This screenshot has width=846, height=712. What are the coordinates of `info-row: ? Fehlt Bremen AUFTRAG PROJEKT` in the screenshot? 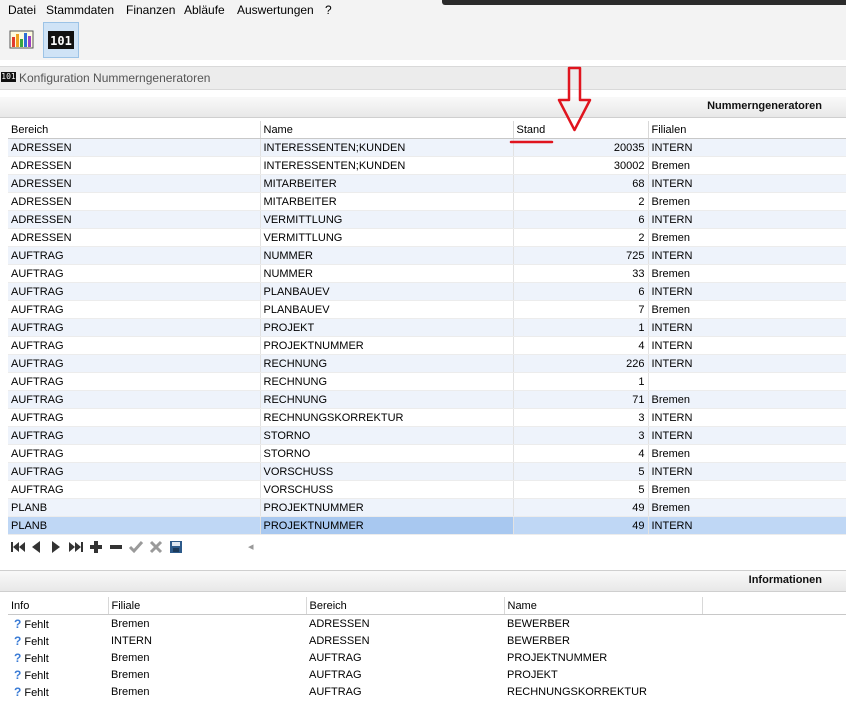 It's located at (427, 674).